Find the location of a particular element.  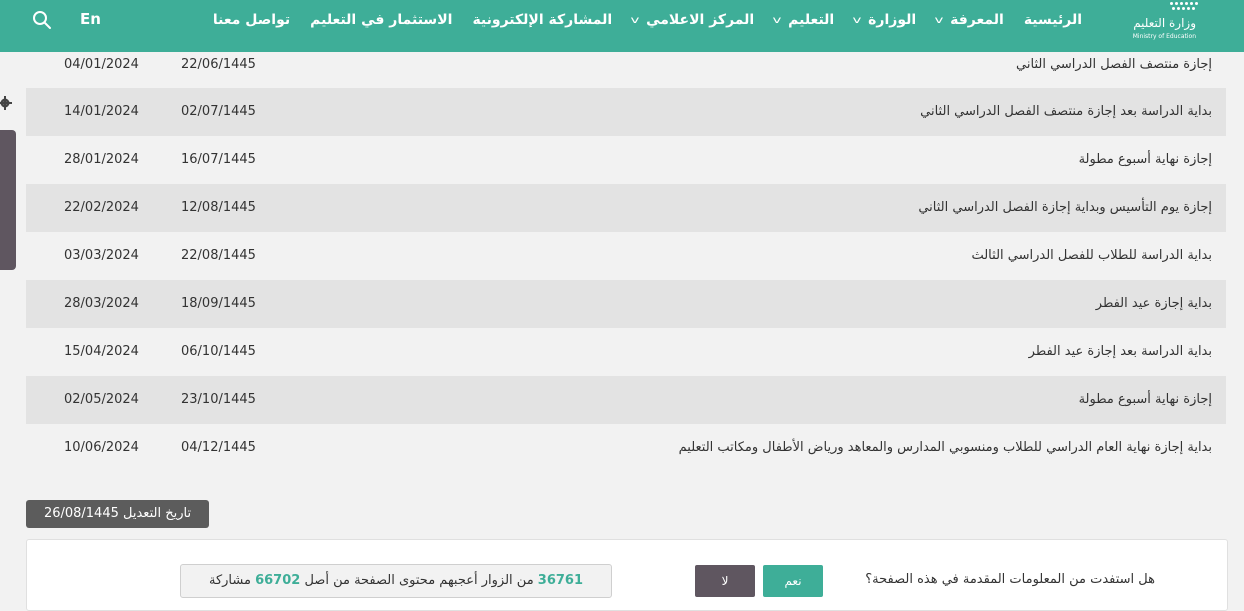

stats-middle-text: من الزوار أعجبهم محتوى الصفحة من أصل is located at coordinates (419, 580).